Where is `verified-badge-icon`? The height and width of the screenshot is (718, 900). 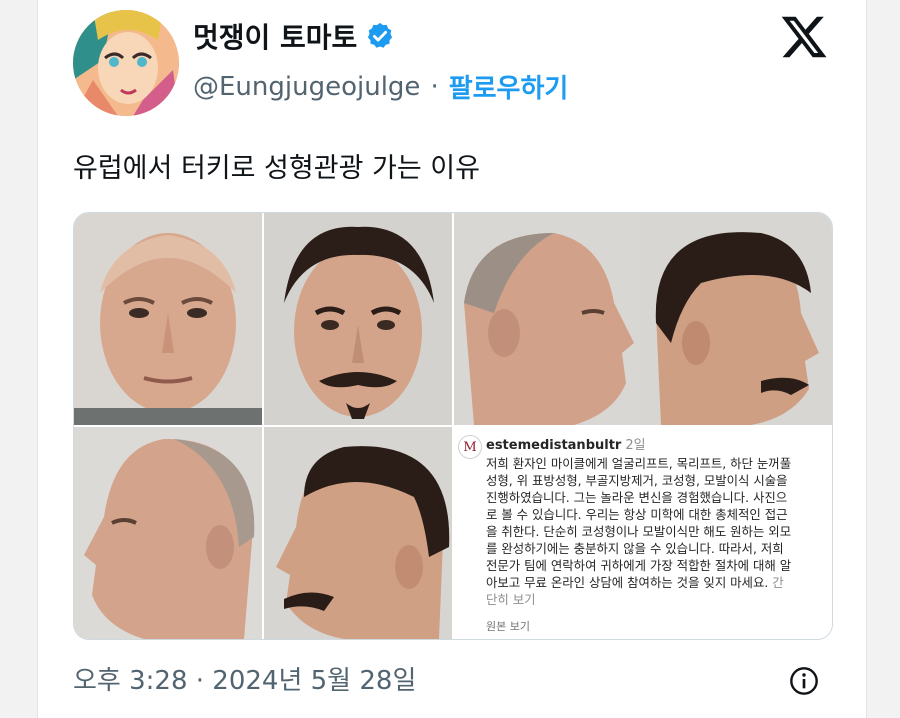 verified-badge-icon is located at coordinates (380, 35).